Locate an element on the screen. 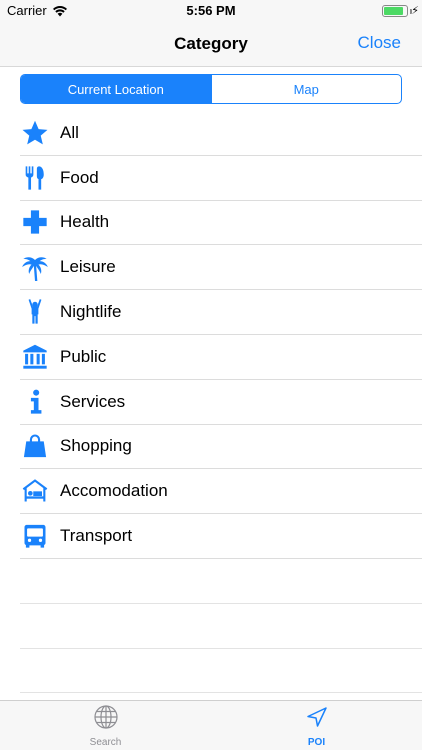 The image size is (422, 750). charging-bolt-icon: ⚡ is located at coordinates (415, 11).